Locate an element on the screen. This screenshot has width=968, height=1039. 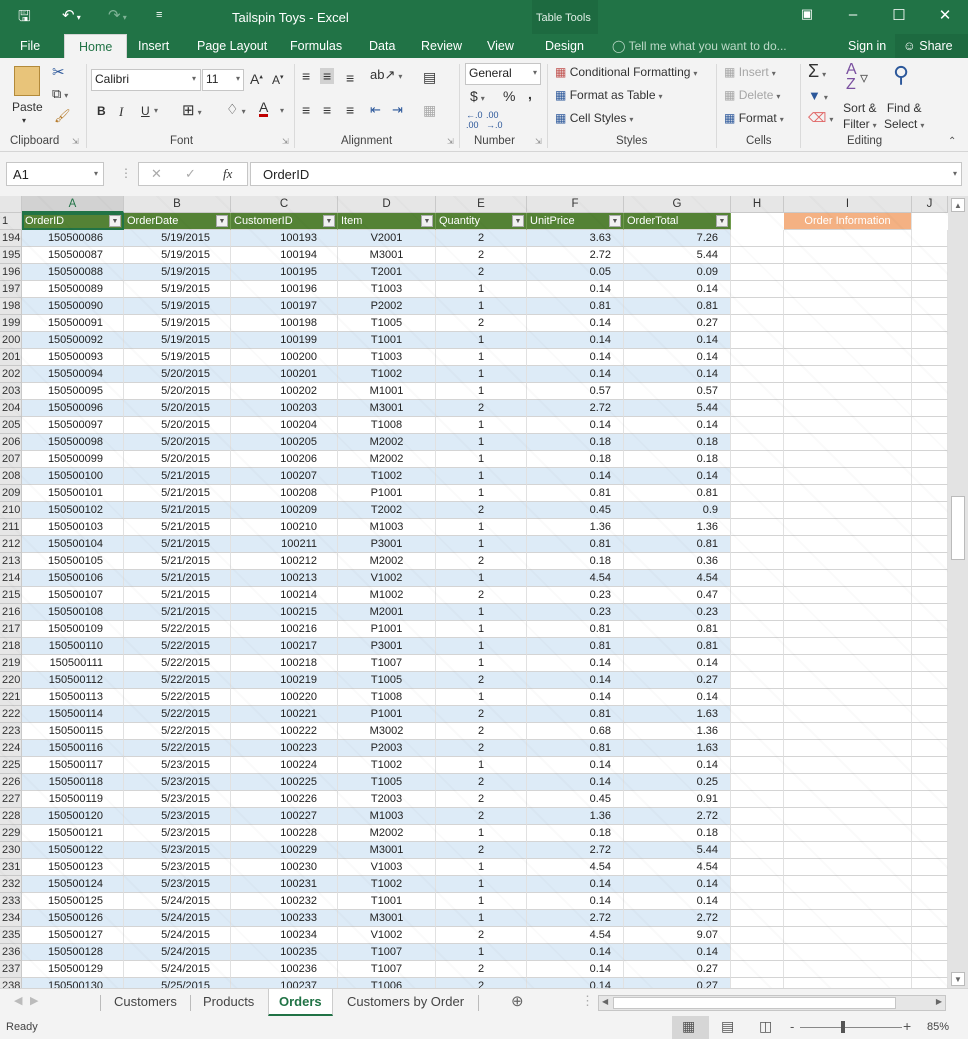
row-header: 204 is located at coordinates (11, 408).